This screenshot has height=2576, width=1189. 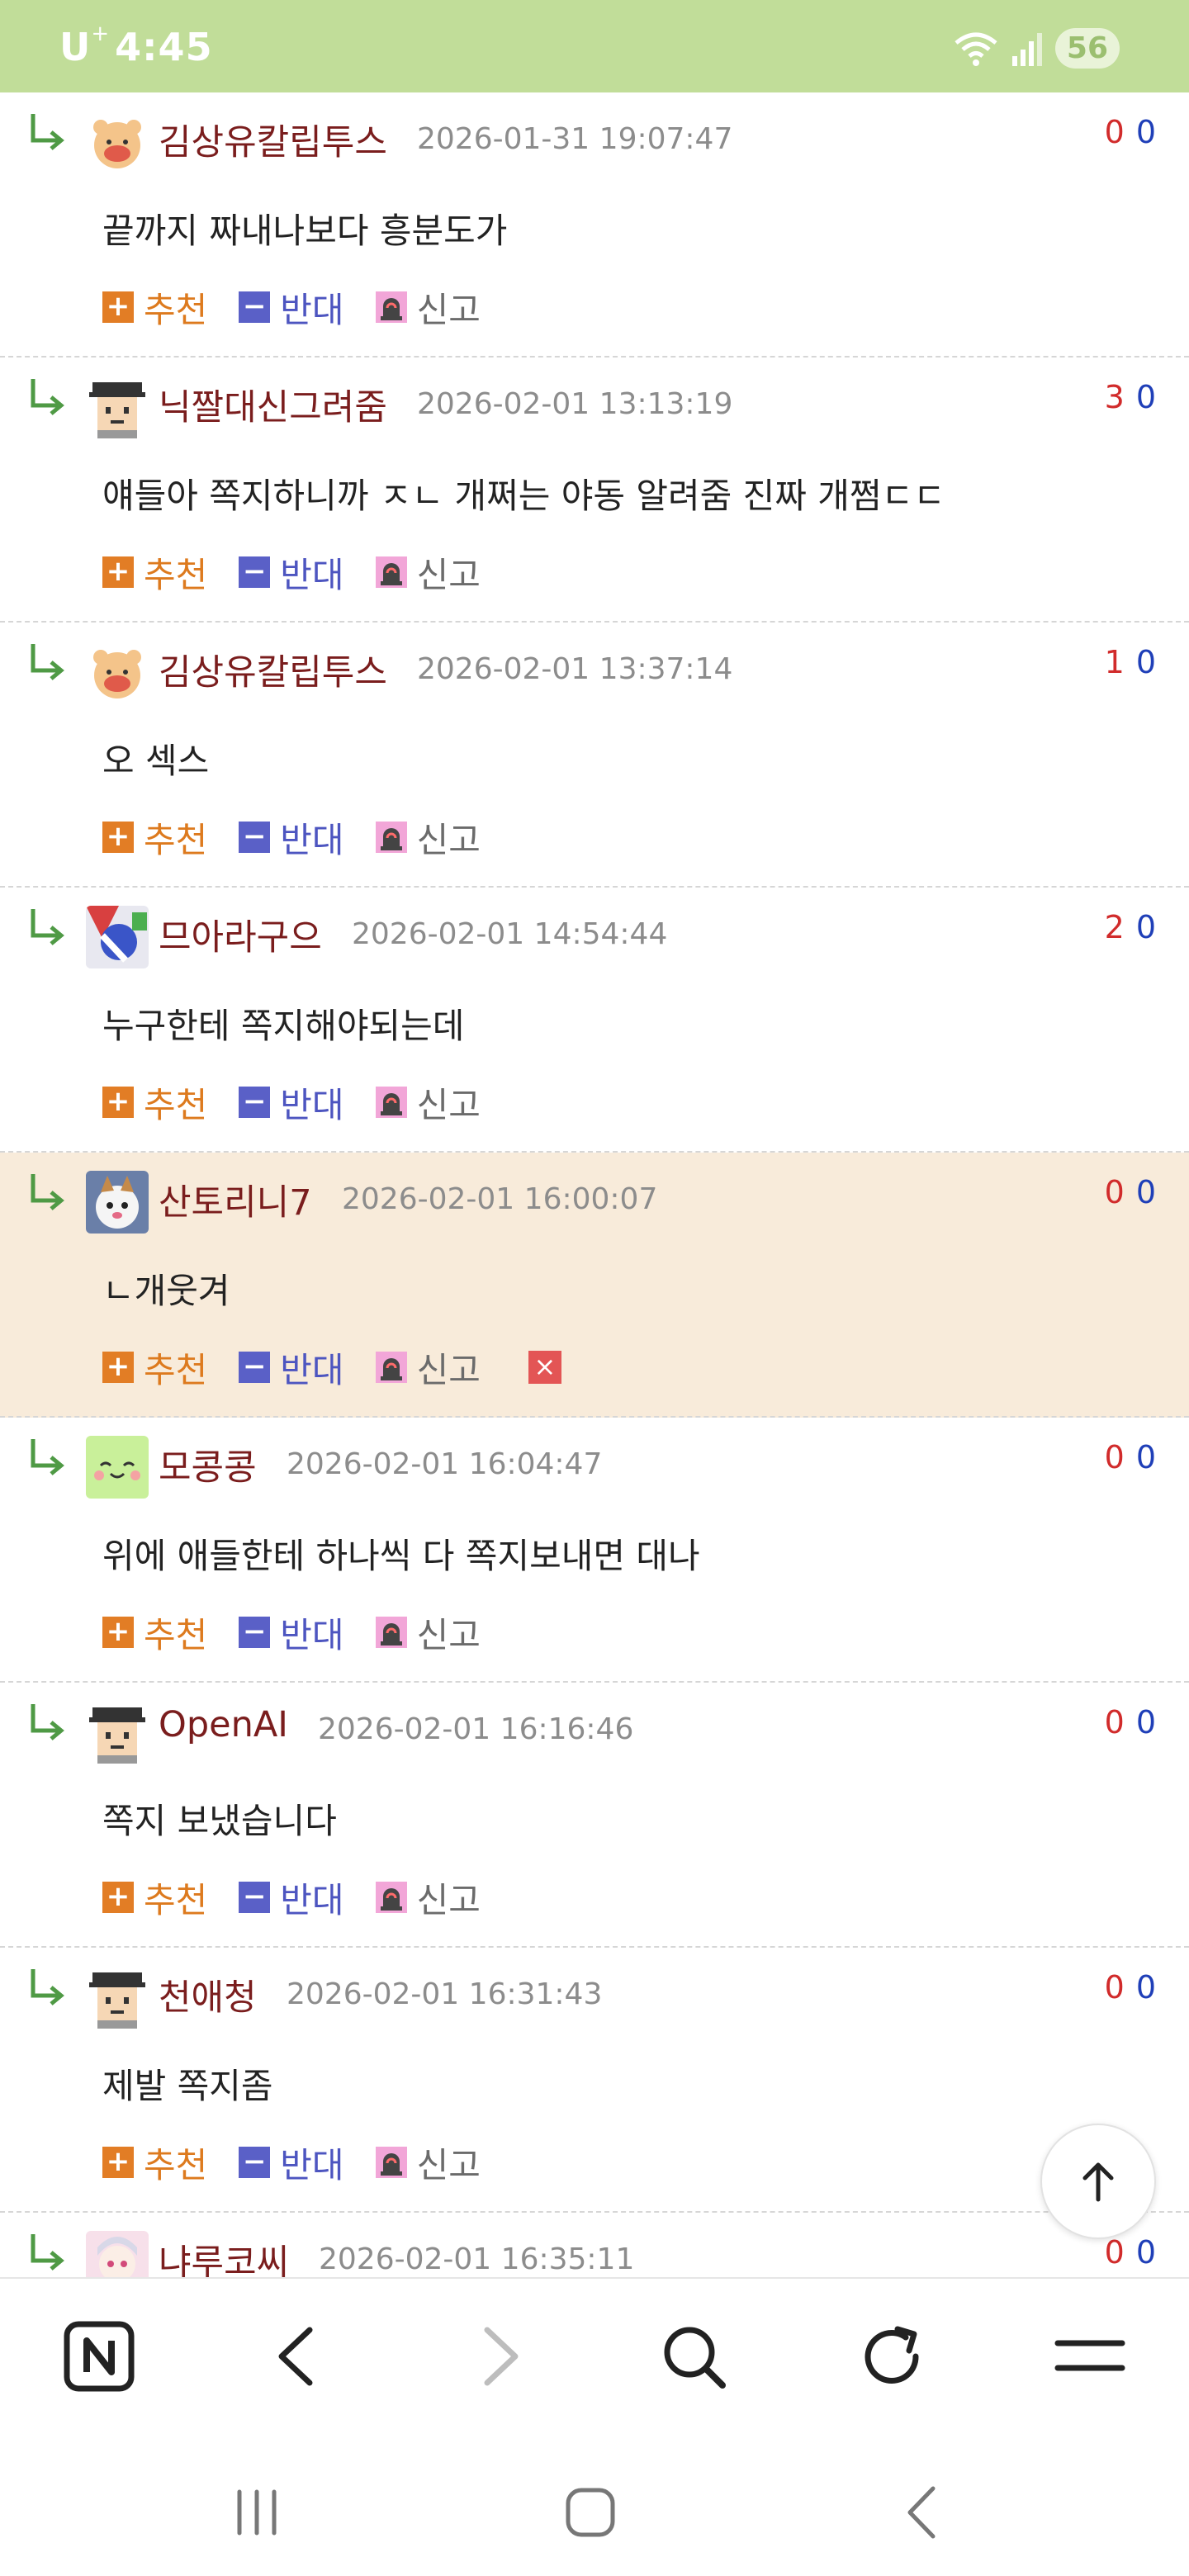 What do you see at coordinates (75, 47) in the screenshot?
I see `carrier-label: U` at bounding box center [75, 47].